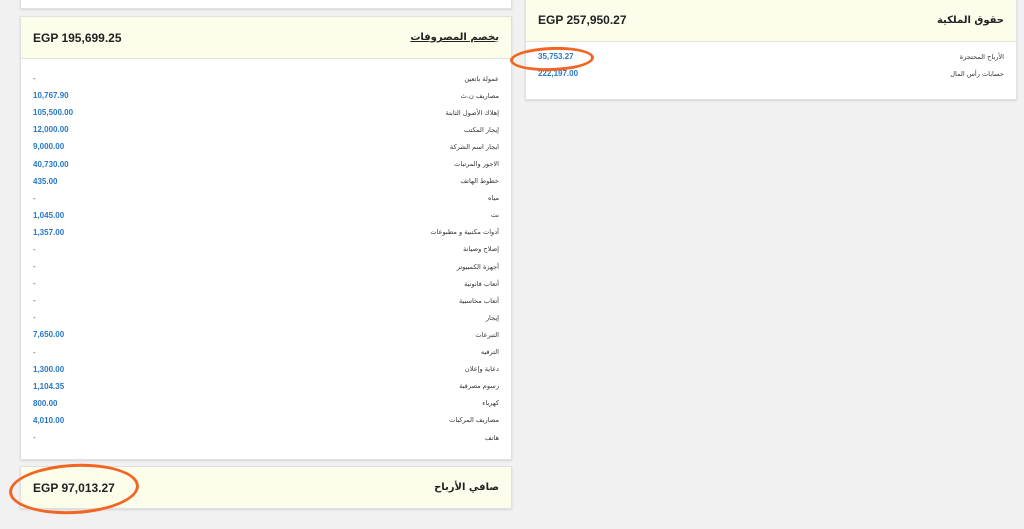 The width and height of the screenshot is (1024, 529). Describe the element at coordinates (266, 437) in the screenshot. I see `expense-row: - هاتف` at that location.